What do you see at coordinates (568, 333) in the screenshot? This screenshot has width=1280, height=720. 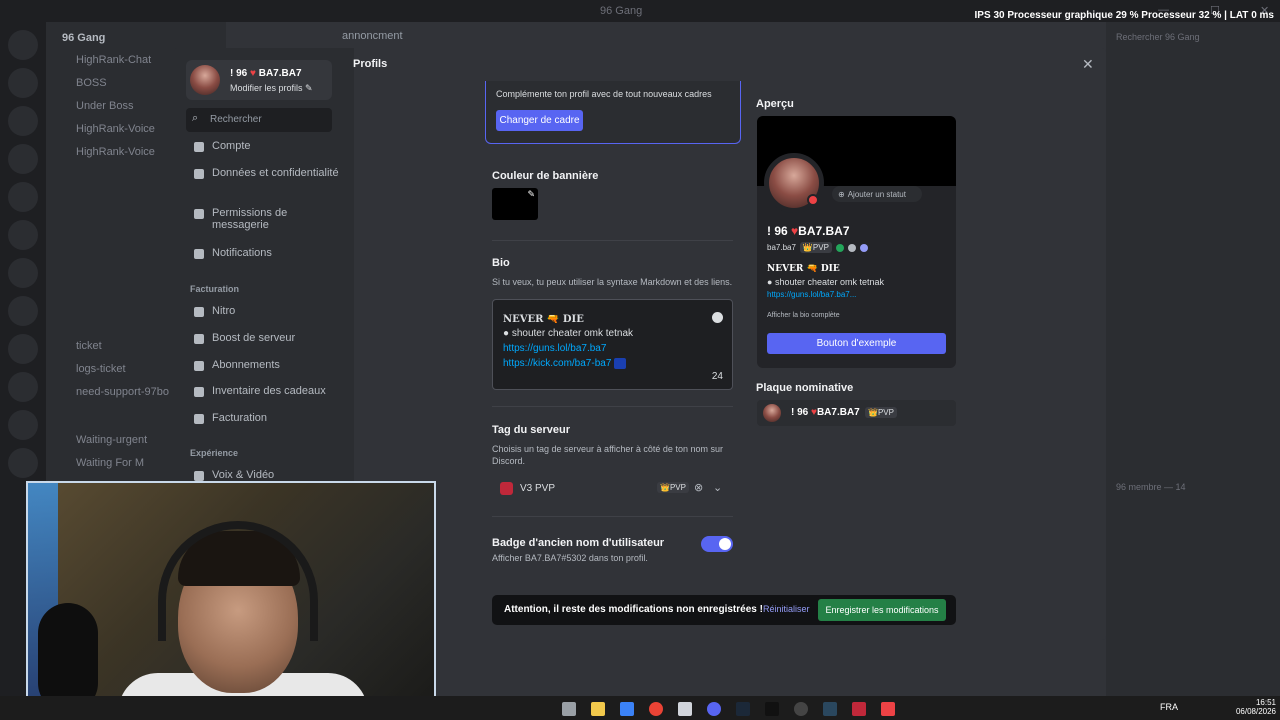 I see `bio-text-line: ● shouter cheater omk tetnak` at bounding box center [568, 333].